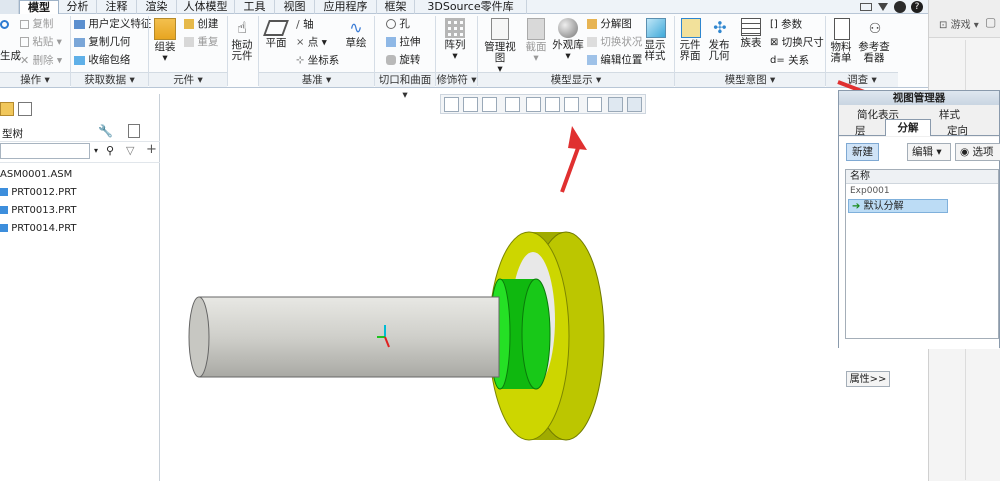 This screenshot has height=484, width=1000. Describe the element at coordinates (965, 152) in the screenshot. I see `eye-icon: ◉` at that location.